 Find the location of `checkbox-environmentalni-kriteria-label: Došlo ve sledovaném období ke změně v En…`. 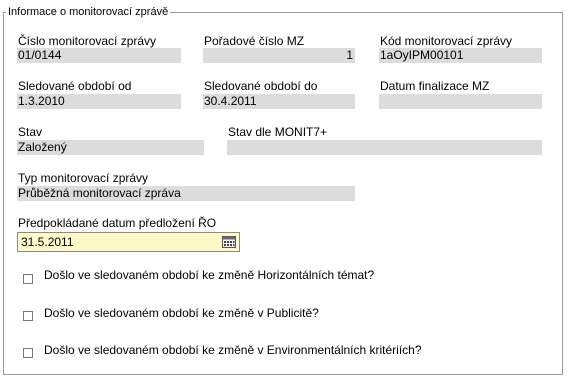

checkbox-environmentalni-kriteria-label: Došlo ve sledovaném období ke změně v En… is located at coordinates (233, 350).